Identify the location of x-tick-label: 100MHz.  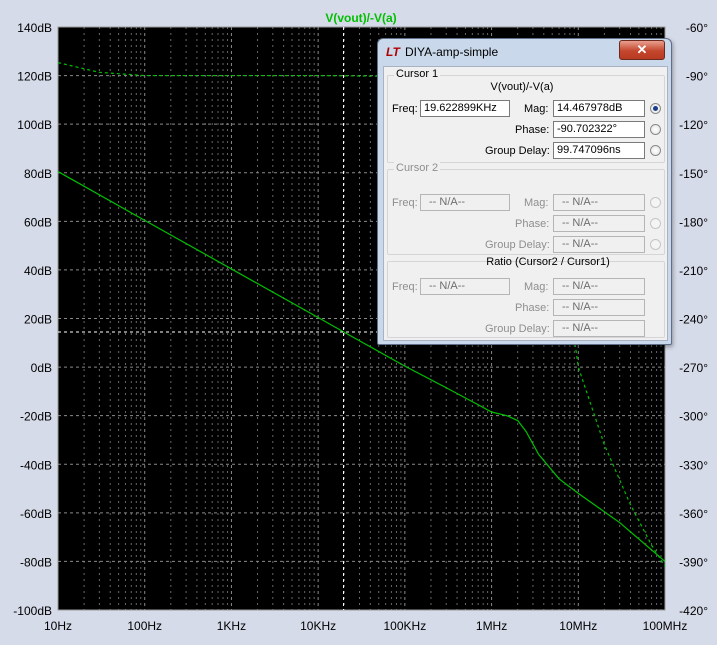
(665, 626).